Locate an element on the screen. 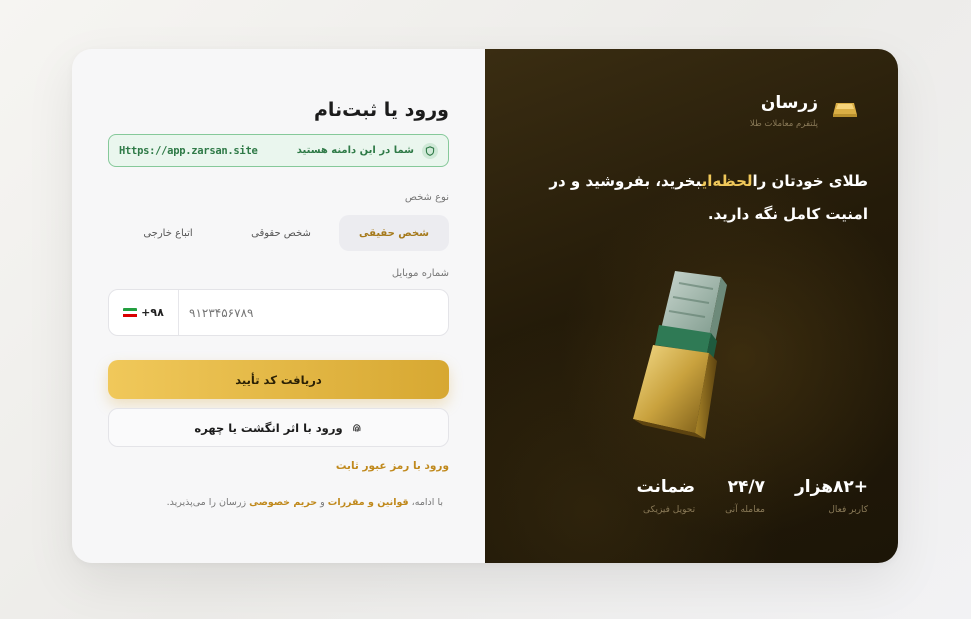 The height and width of the screenshot is (619, 971). stat-guarantee: ضمانت تحویل فیزیکی is located at coordinates (666, 496).